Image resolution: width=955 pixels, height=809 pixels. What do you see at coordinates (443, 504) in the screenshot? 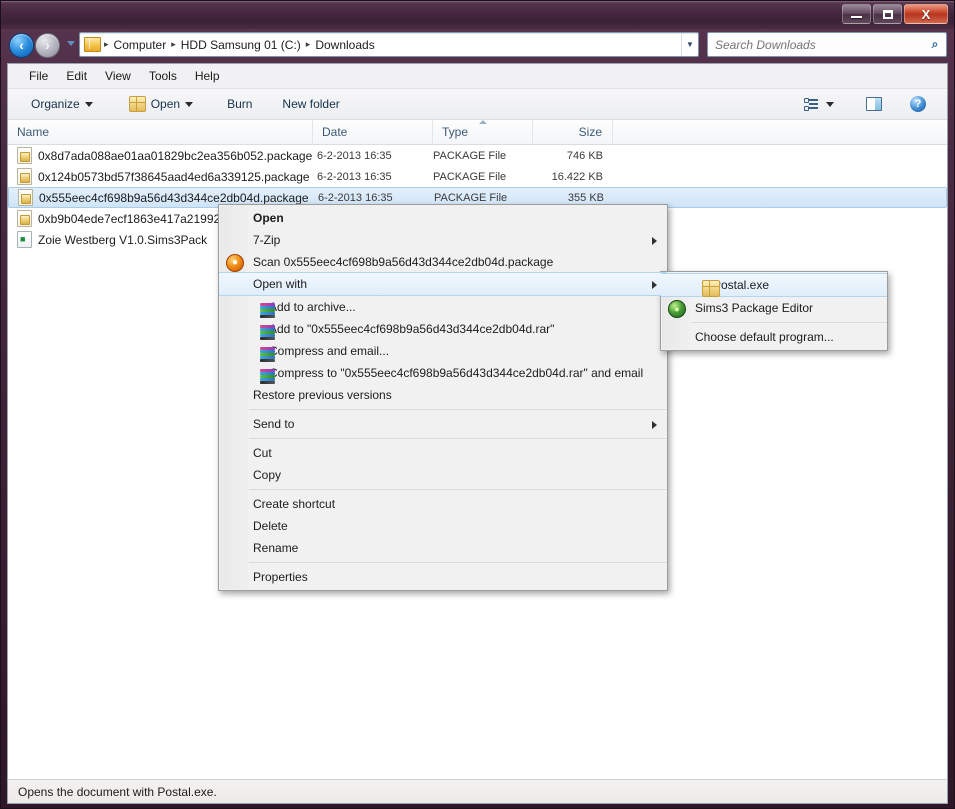
I see `context-menu-item-create-shortcut: Create shortcut` at bounding box center [443, 504].